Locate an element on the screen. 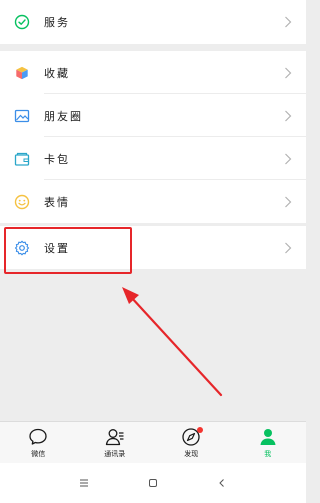 This screenshot has width=320, height=503. tab-me: 我 is located at coordinates (268, 442).